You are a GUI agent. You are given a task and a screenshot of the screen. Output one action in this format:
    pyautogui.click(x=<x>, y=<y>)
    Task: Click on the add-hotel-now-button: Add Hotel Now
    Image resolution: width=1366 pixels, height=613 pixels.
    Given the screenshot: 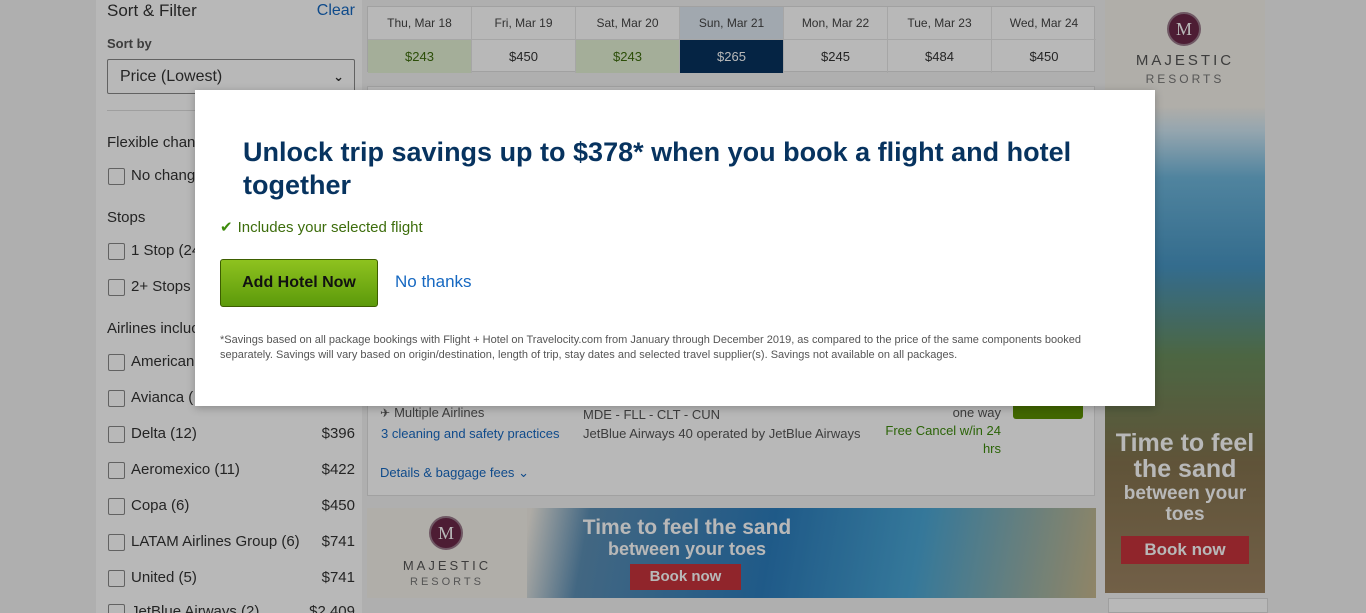 What is the action you would take?
    pyautogui.click(x=299, y=283)
    